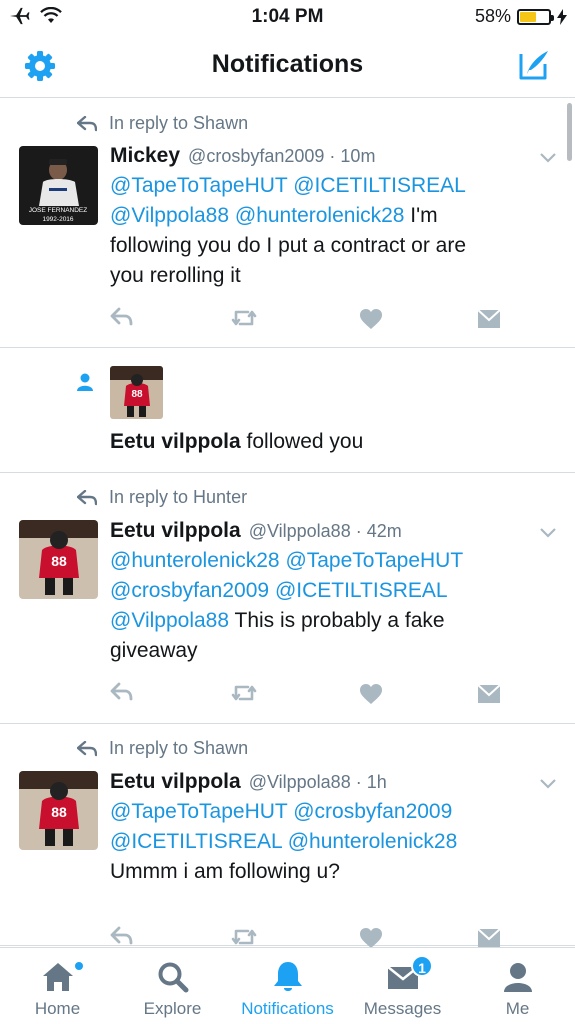 Image resolution: width=575 pixels, height=1024 pixels. I want to click on tweet-time: · 42m, so click(378, 531).